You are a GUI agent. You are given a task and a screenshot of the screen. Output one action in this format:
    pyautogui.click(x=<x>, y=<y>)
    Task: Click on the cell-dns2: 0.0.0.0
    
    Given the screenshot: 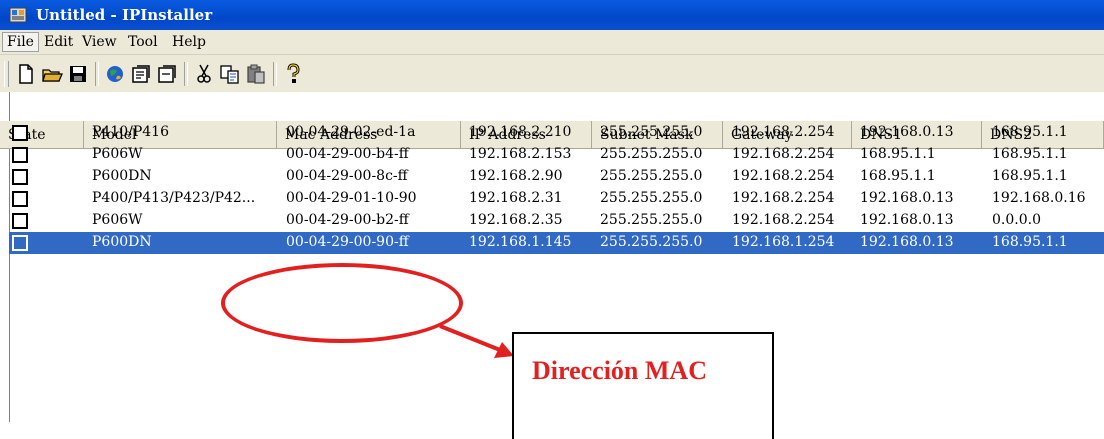 What is the action you would take?
    pyautogui.click(x=1016, y=220)
    